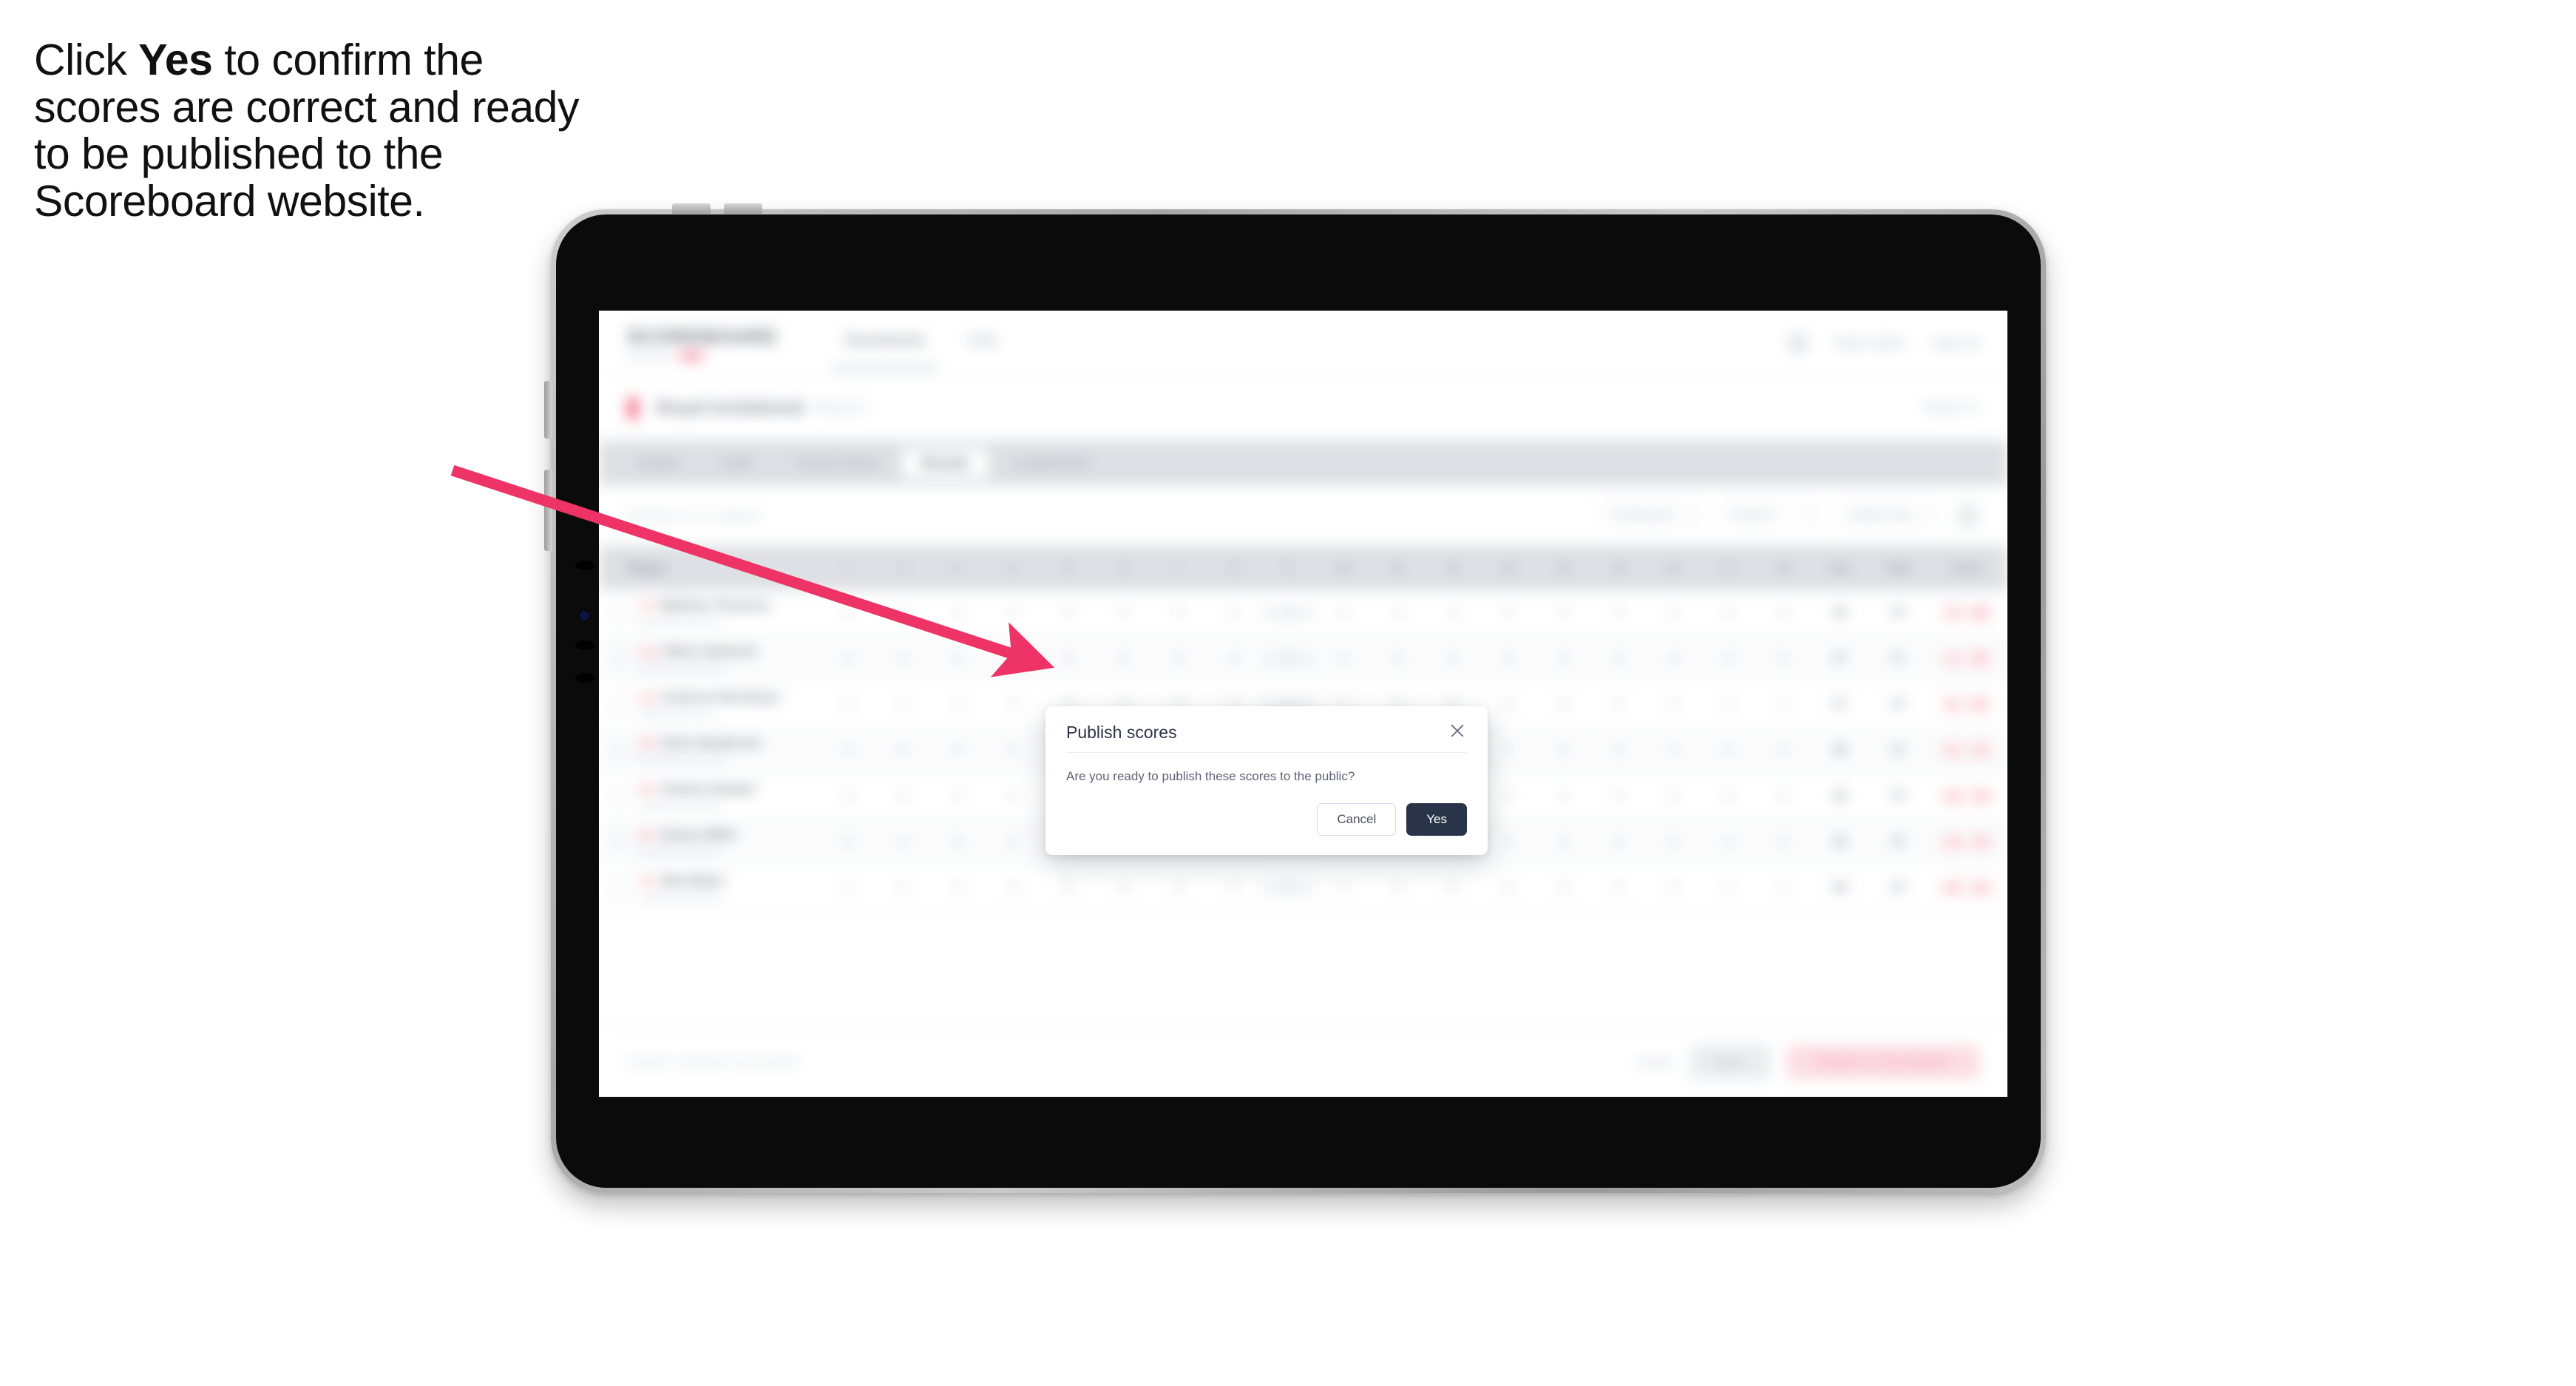  I want to click on tablet-button-top-volume-up, so click(691, 208).